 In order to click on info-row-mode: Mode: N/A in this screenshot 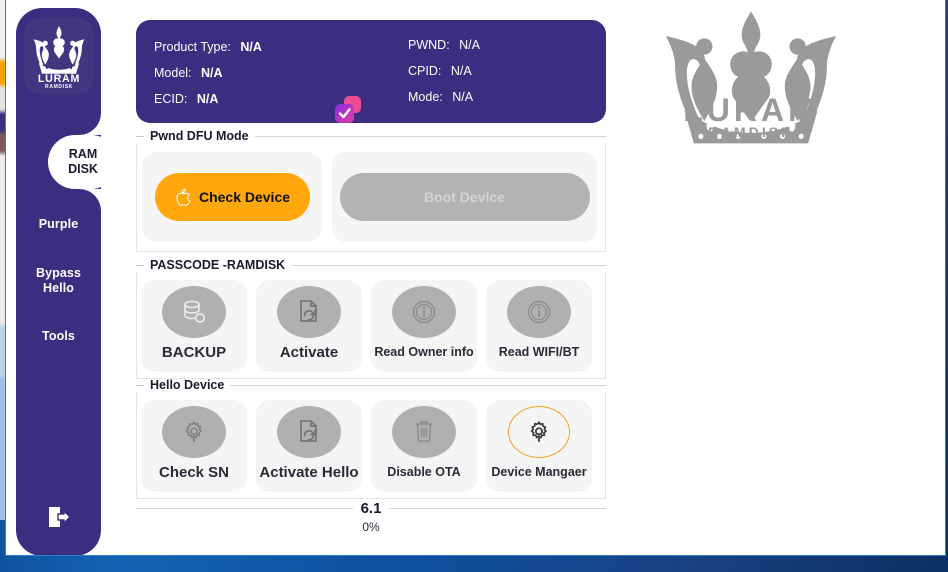, I will do `click(444, 97)`.